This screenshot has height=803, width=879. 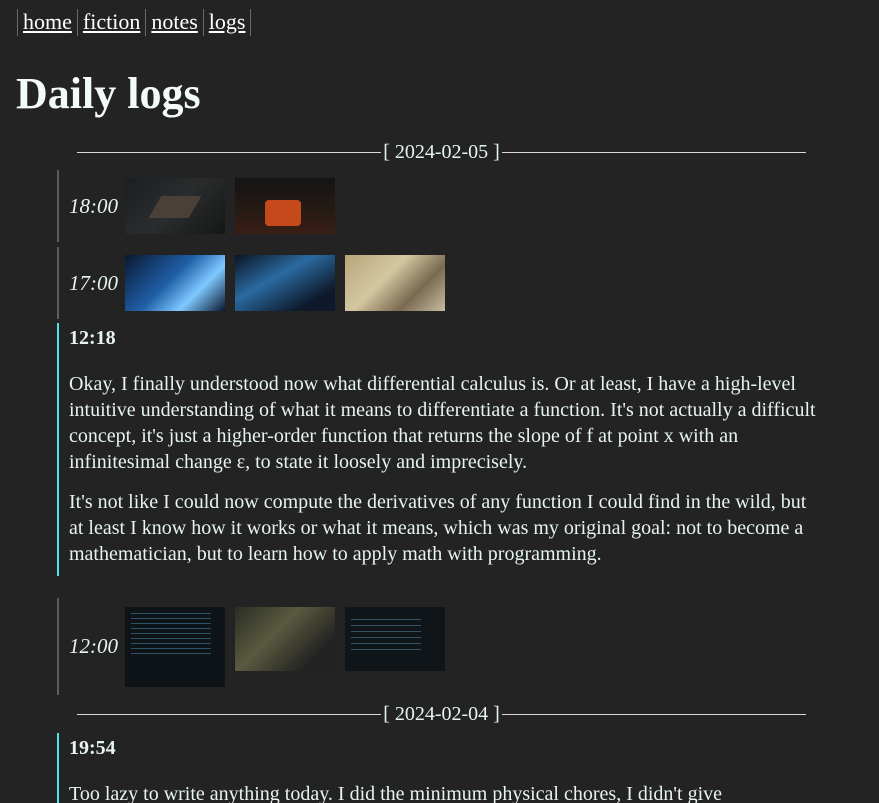 What do you see at coordinates (438, 206) in the screenshot?
I see `screenshot-entry: 18:00` at bounding box center [438, 206].